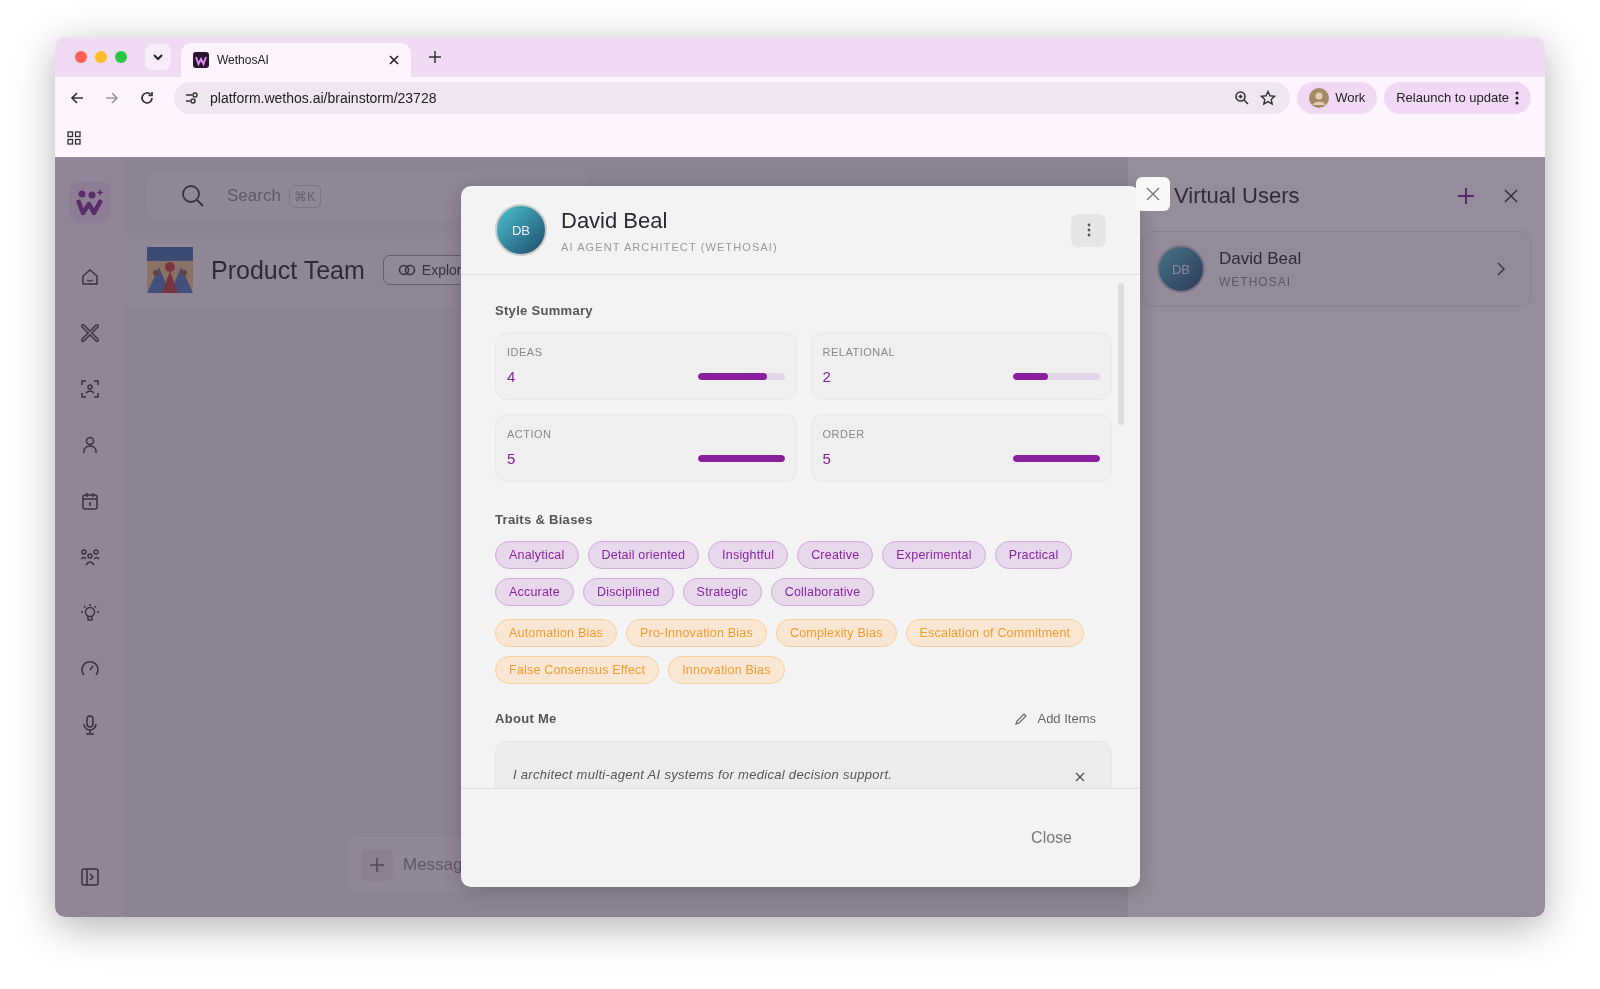 The height and width of the screenshot is (989, 1600). I want to click on home-icon, so click(90, 277).